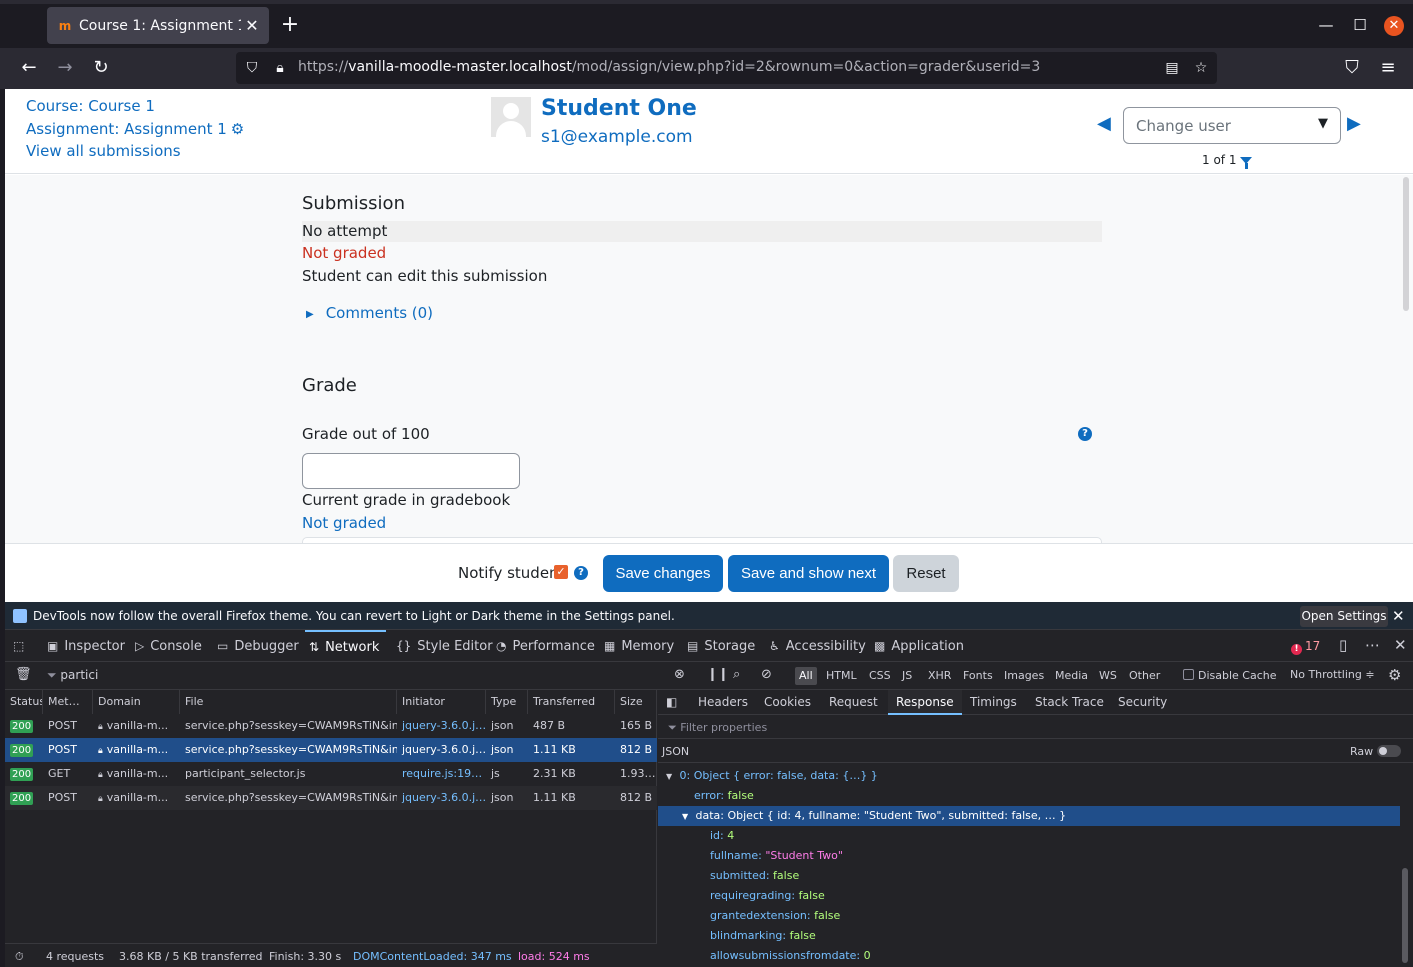 The height and width of the screenshot is (967, 1413). I want to click on type-filter-html: HTML, so click(841, 676).